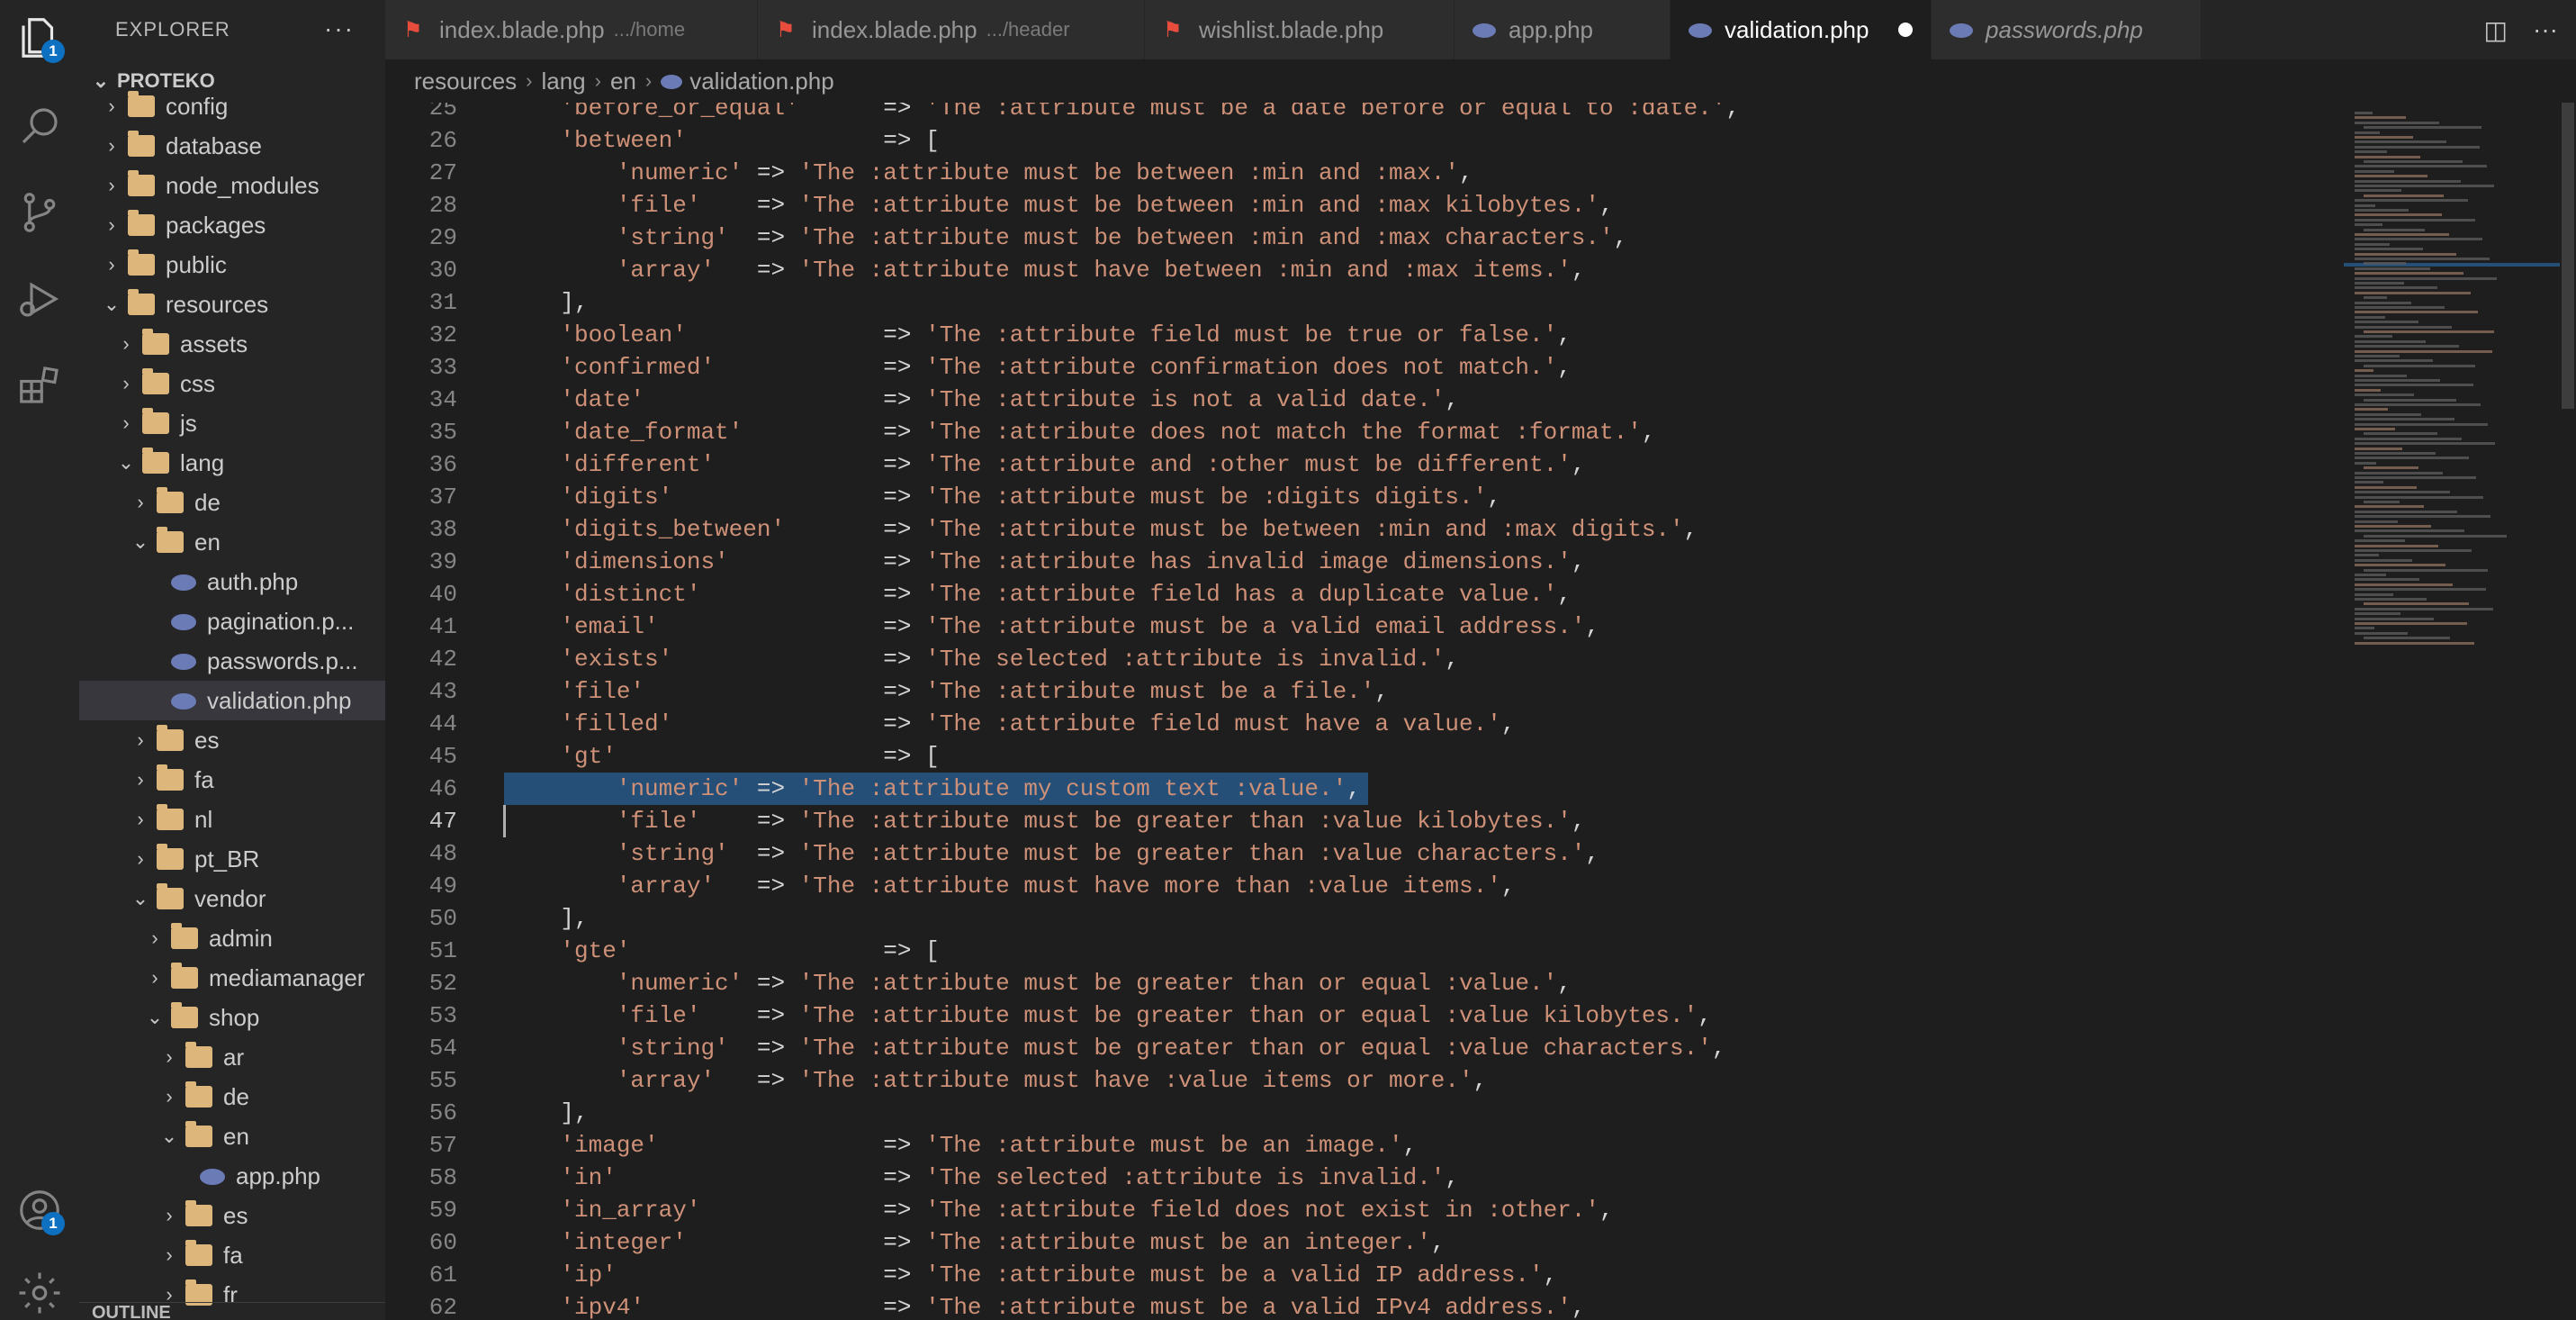  What do you see at coordinates (1361, 140) in the screenshot?
I see `code-line: 26 'between' => [` at bounding box center [1361, 140].